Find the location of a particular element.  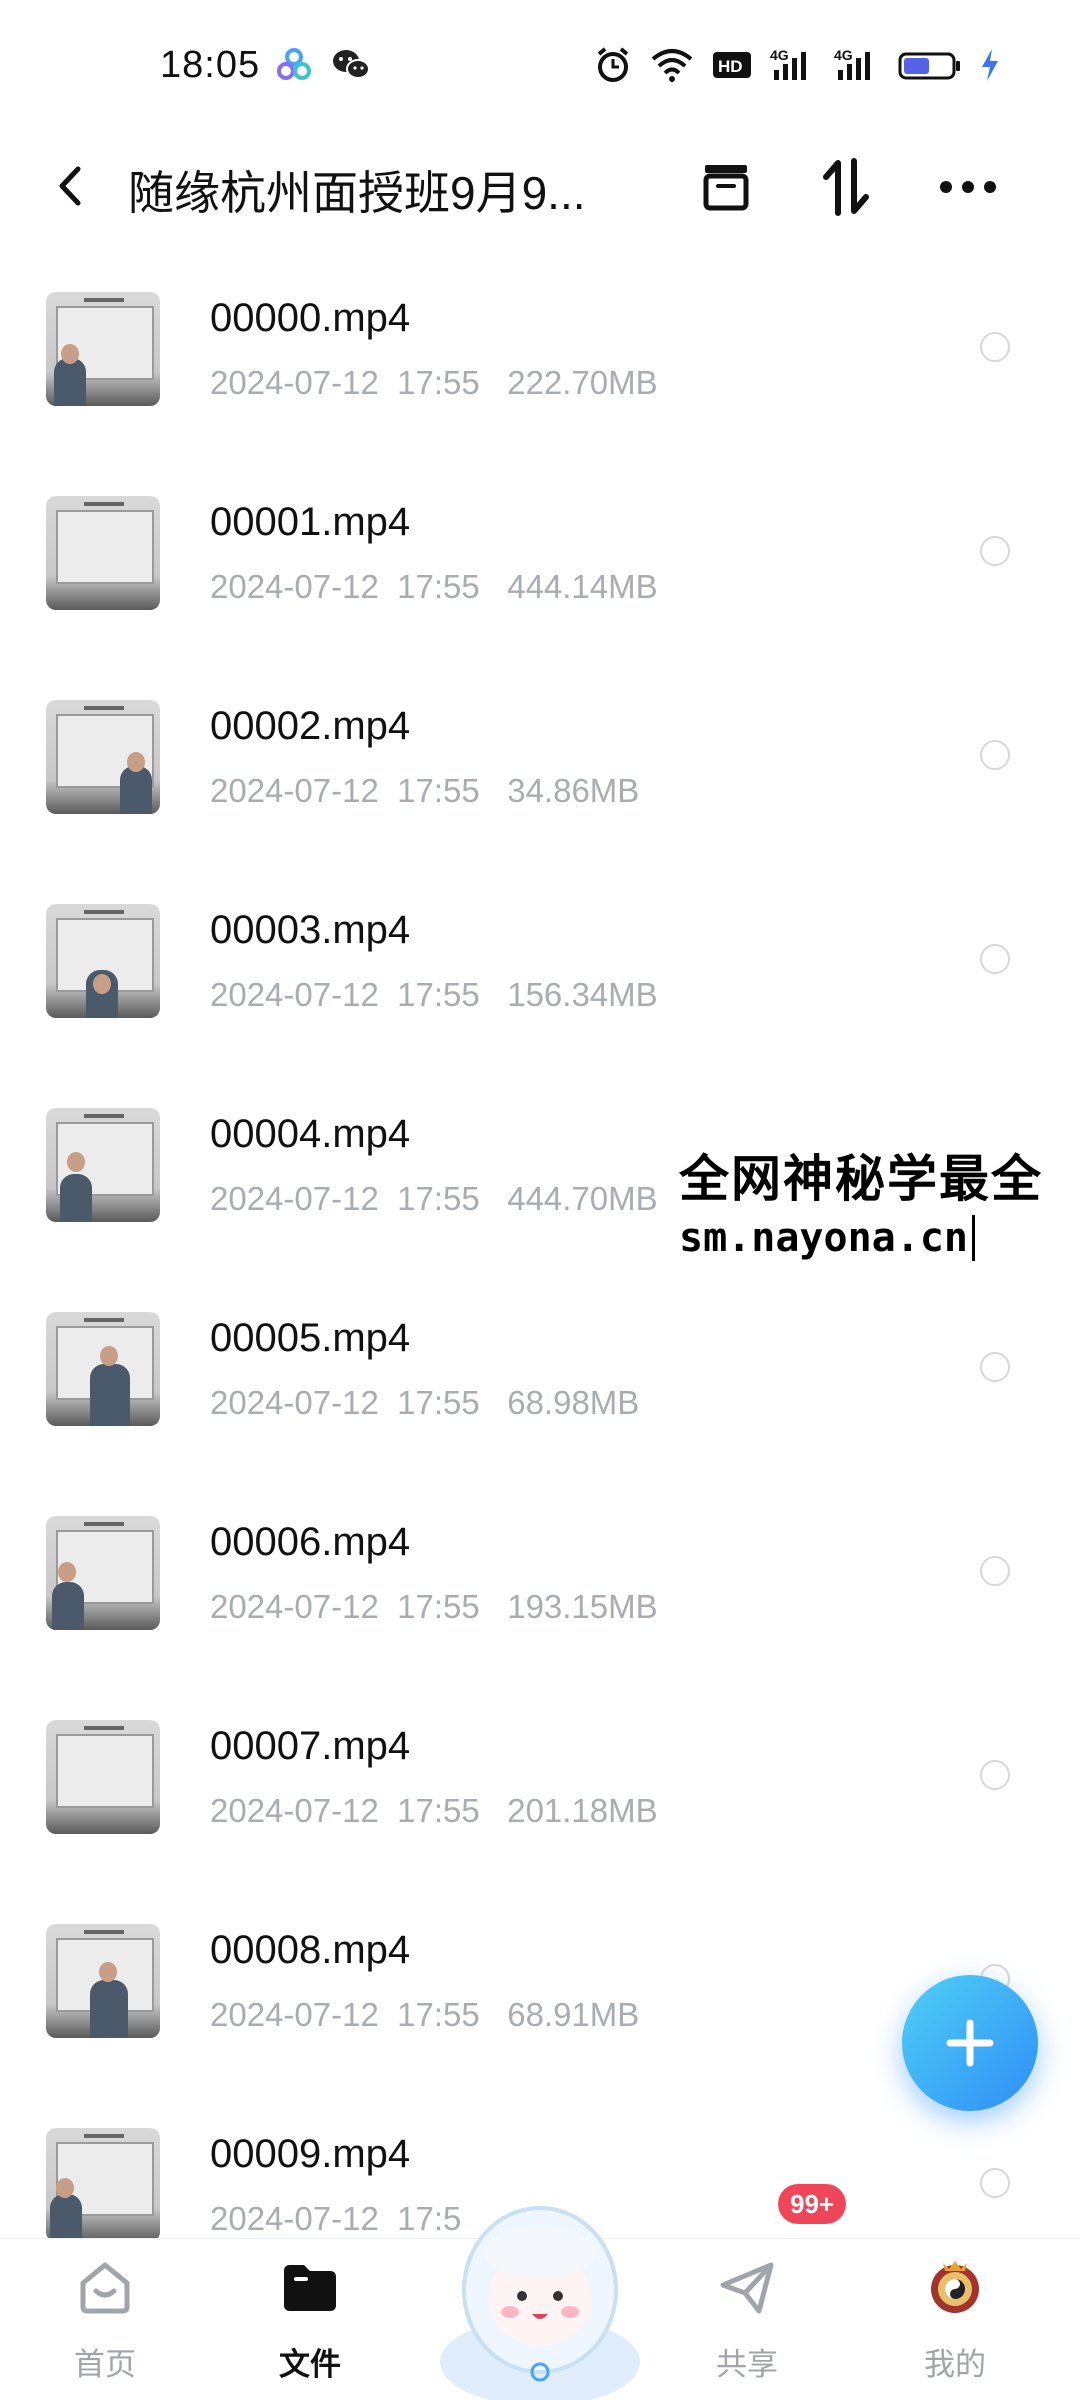

sort-button is located at coordinates (846, 187).